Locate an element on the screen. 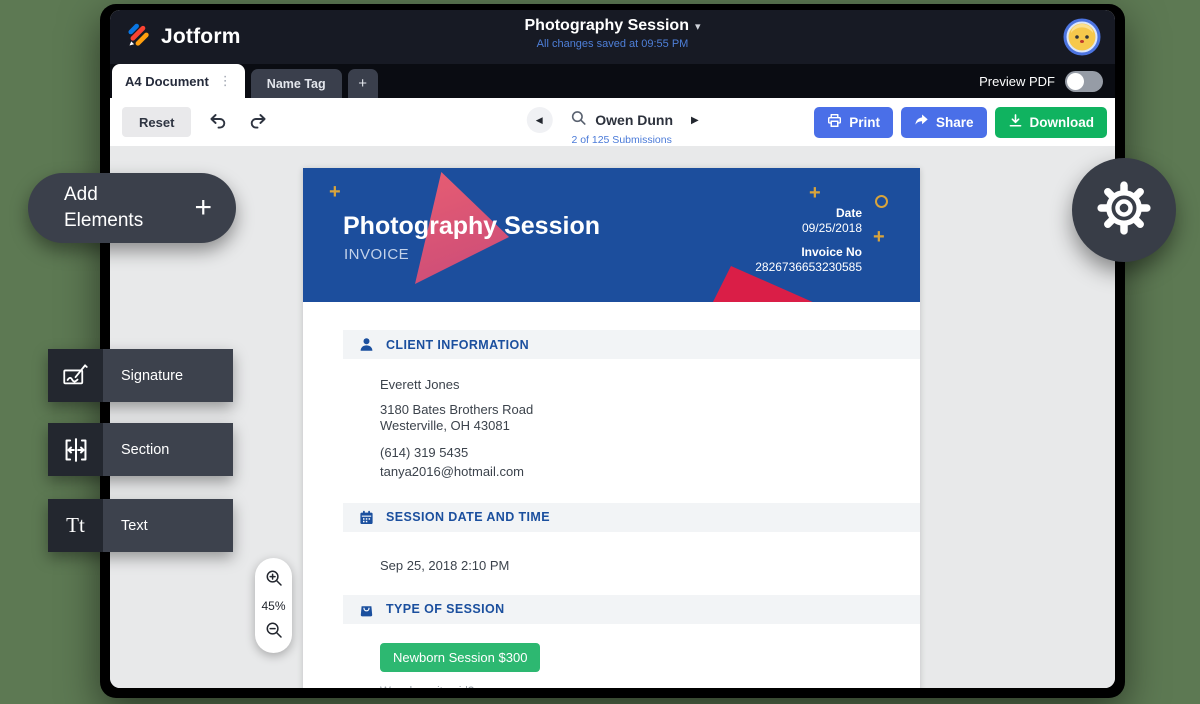 The width and height of the screenshot is (1200, 704). zoom-out-icon is located at coordinates (274, 631).